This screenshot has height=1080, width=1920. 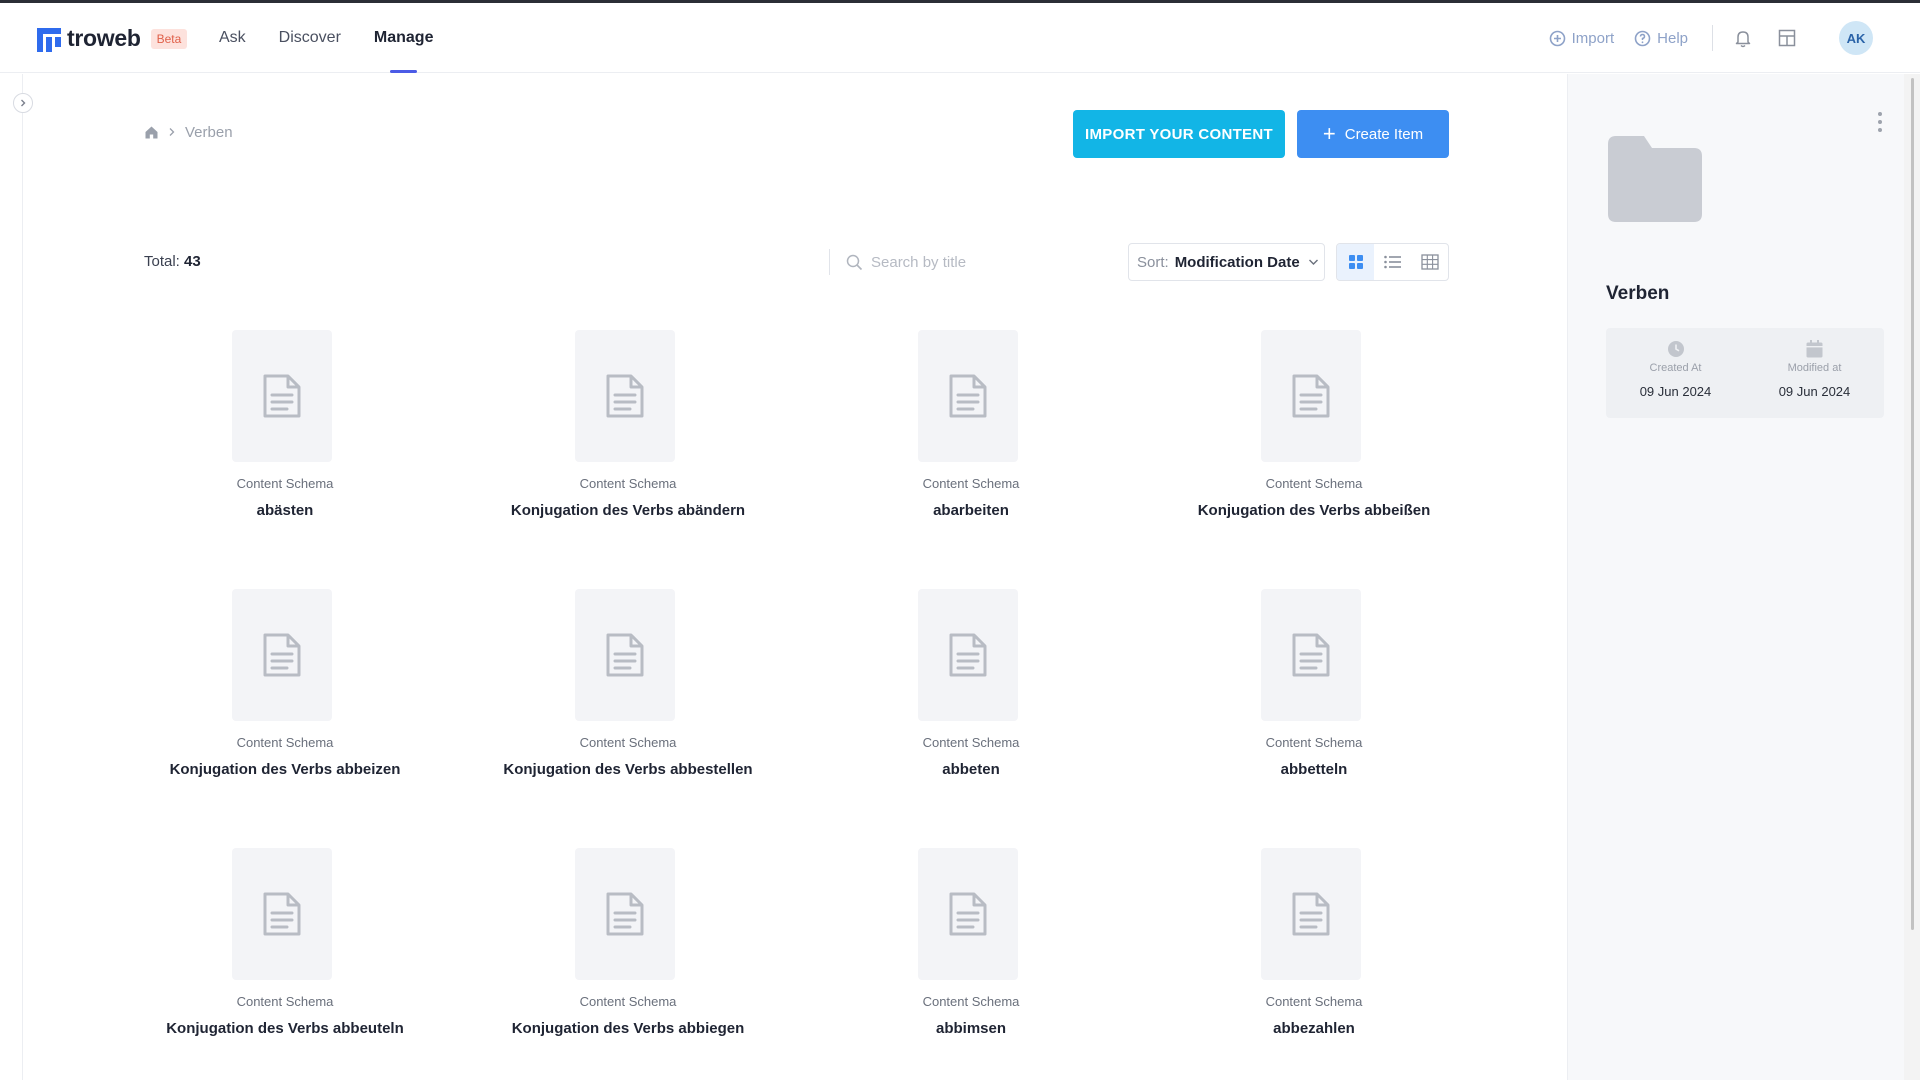 What do you see at coordinates (1712, 38) in the screenshot?
I see `header-divider` at bounding box center [1712, 38].